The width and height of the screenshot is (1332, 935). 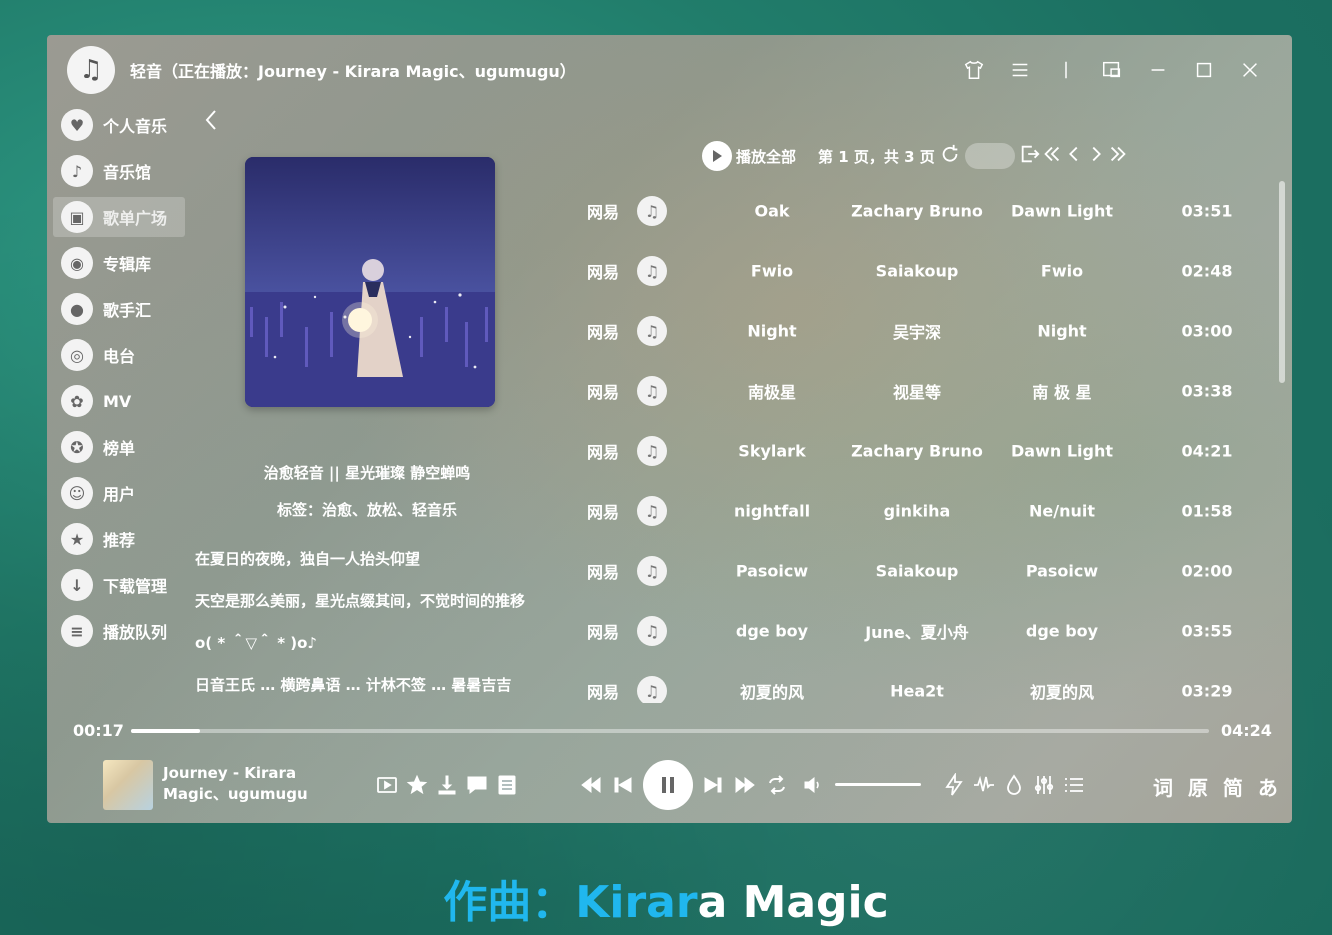 What do you see at coordinates (813, 785) in the screenshot?
I see `volume-icon` at bounding box center [813, 785].